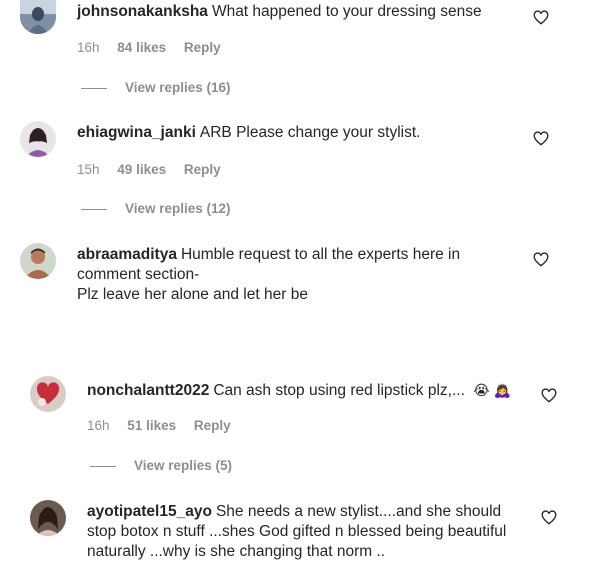 The image size is (599, 574). What do you see at coordinates (192, 294) in the screenshot?
I see `comment-body-line2: Plz leave her alone and let her be` at bounding box center [192, 294].